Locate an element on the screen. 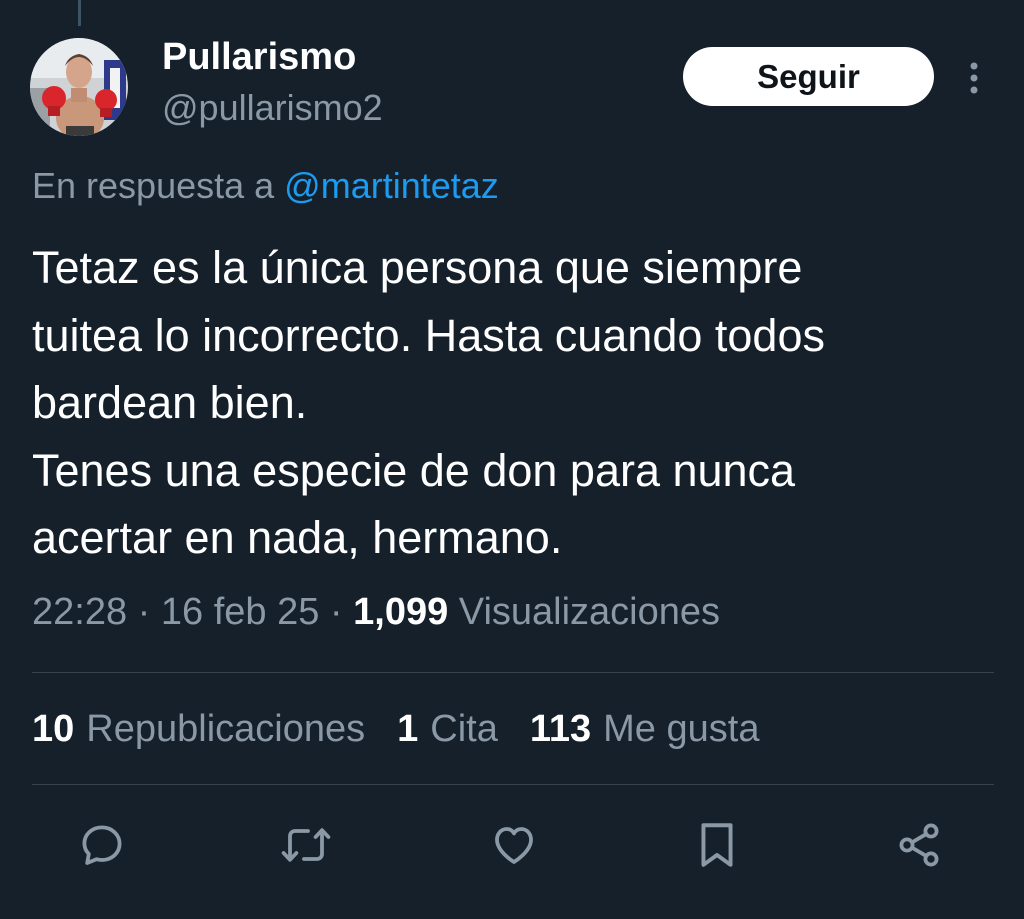  quotes-label: Cita is located at coordinates (464, 729).